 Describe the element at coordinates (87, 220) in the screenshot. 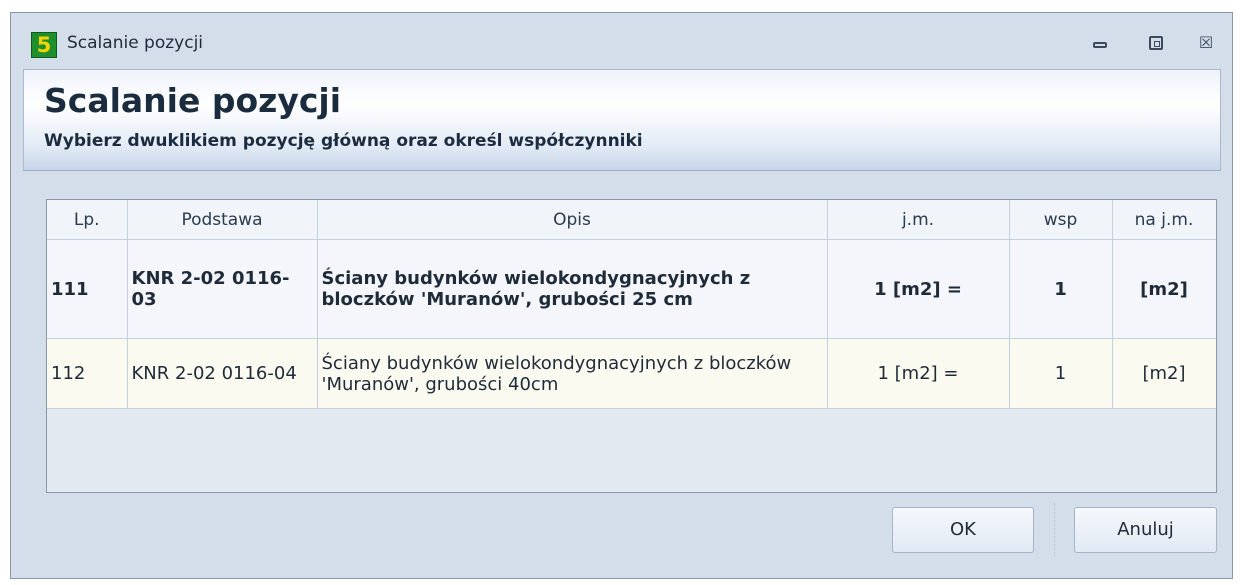

I see `column-header-lp: Lp.` at that location.